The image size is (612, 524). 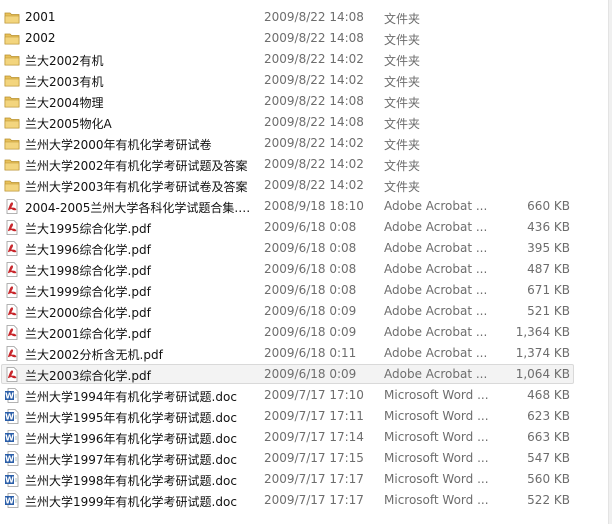 What do you see at coordinates (548, 500) in the screenshot?
I see `file-size: 522 KB` at bounding box center [548, 500].